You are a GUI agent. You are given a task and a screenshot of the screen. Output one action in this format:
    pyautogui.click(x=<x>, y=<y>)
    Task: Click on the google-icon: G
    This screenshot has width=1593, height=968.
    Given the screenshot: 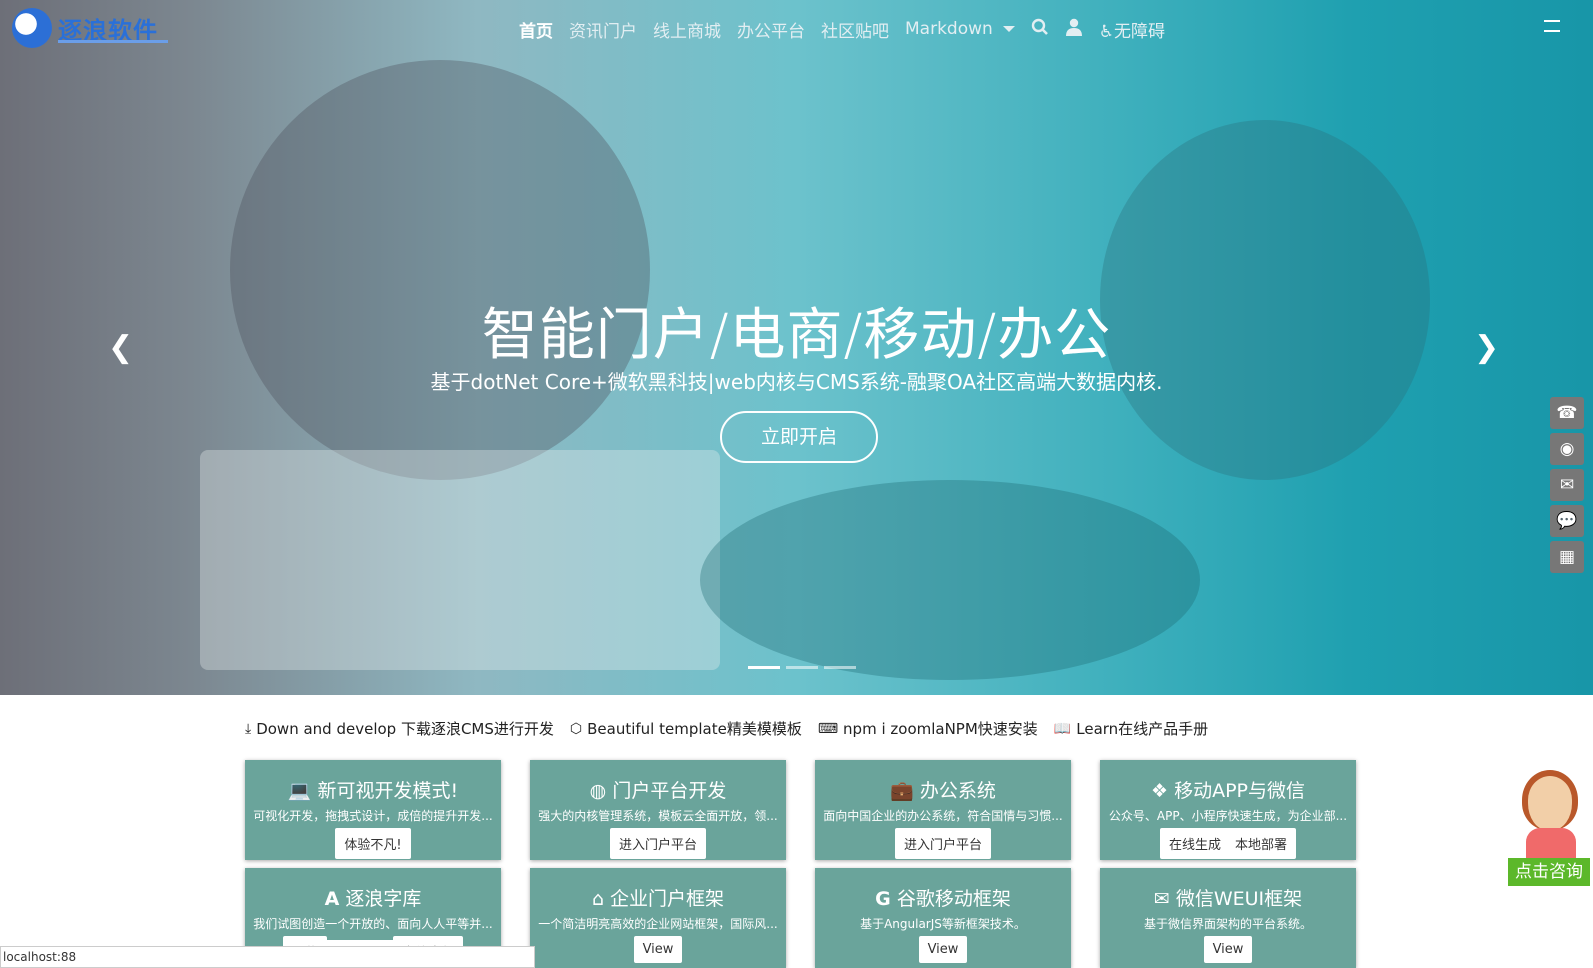 What is the action you would take?
    pyautogui.click(x=883, y=899)
    